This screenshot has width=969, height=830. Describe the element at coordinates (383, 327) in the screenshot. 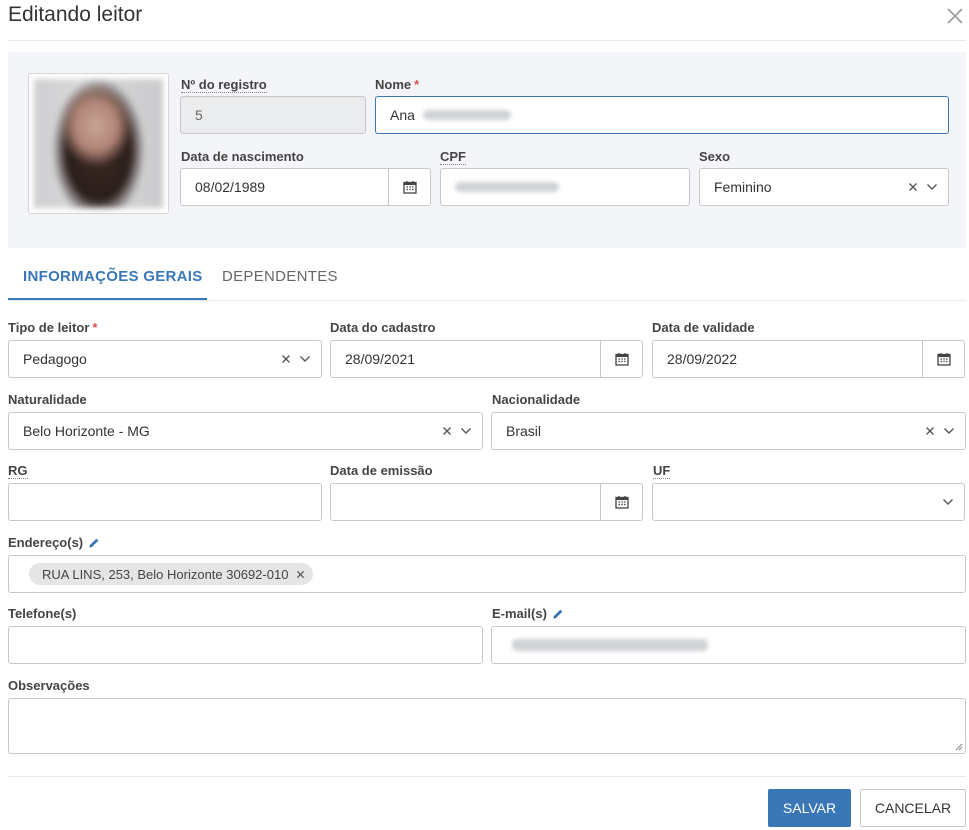

I see `data-cadastro-label: Data do cadastro` at that location.